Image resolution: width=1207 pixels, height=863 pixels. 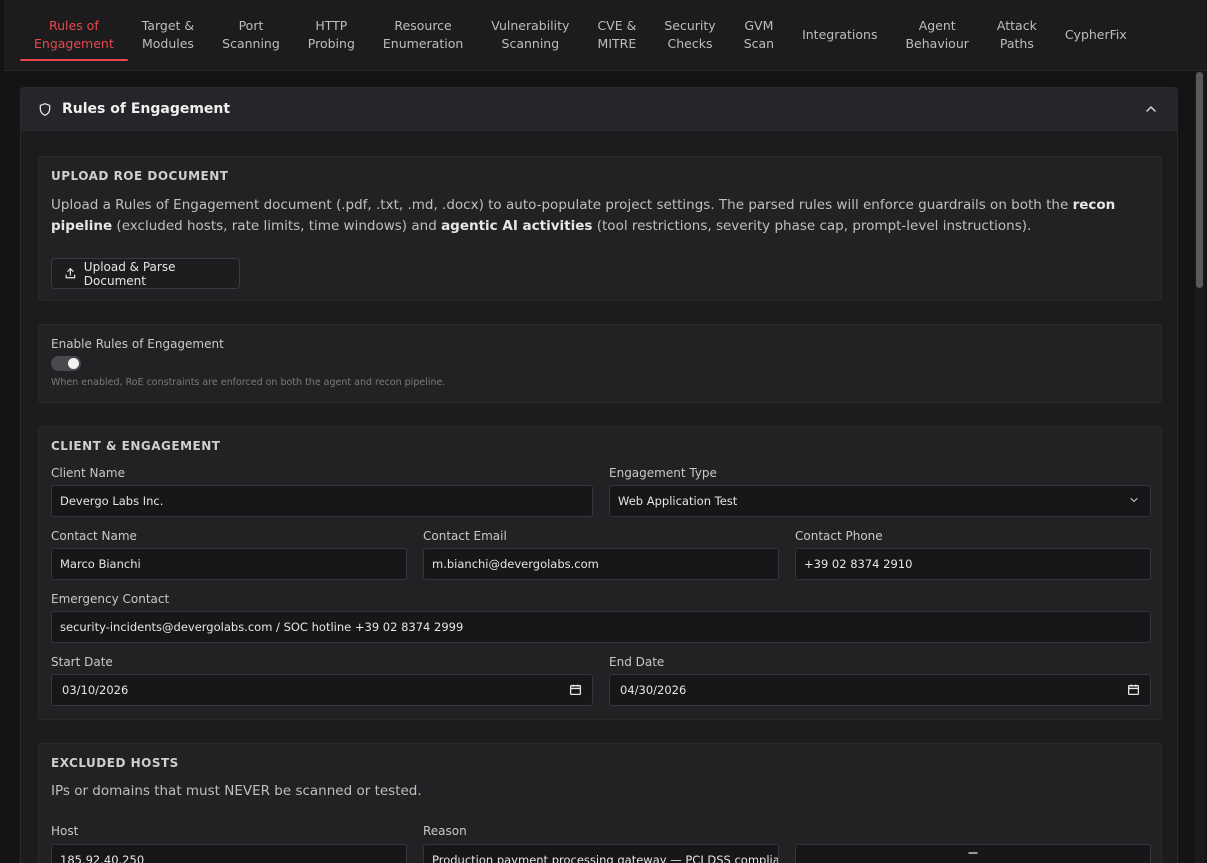 I want to click on client-name-input: Devergo Labs Inc., so click(x=322, y=501).